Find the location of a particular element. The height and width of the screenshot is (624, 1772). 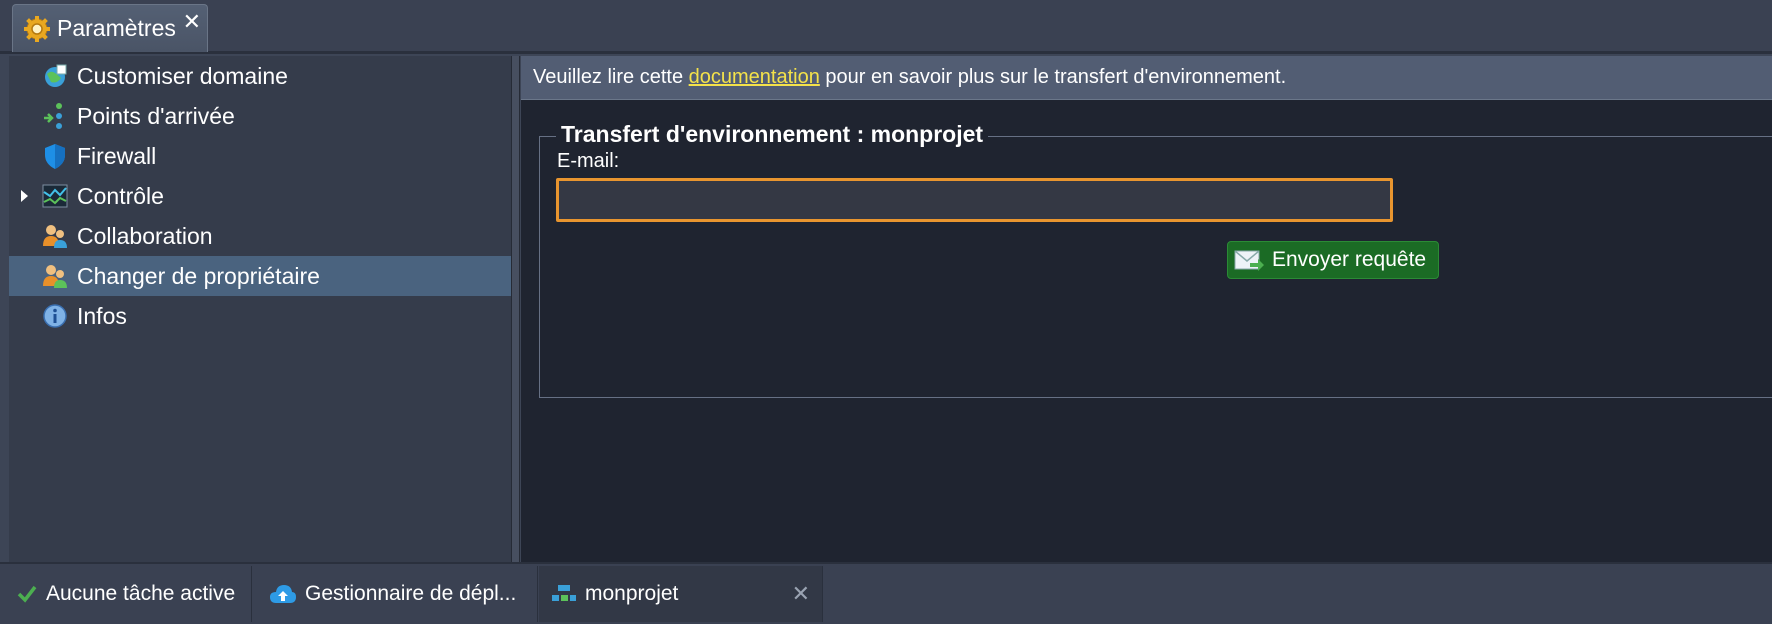

email-label: E-mail: is located at coordinates (588, 161).